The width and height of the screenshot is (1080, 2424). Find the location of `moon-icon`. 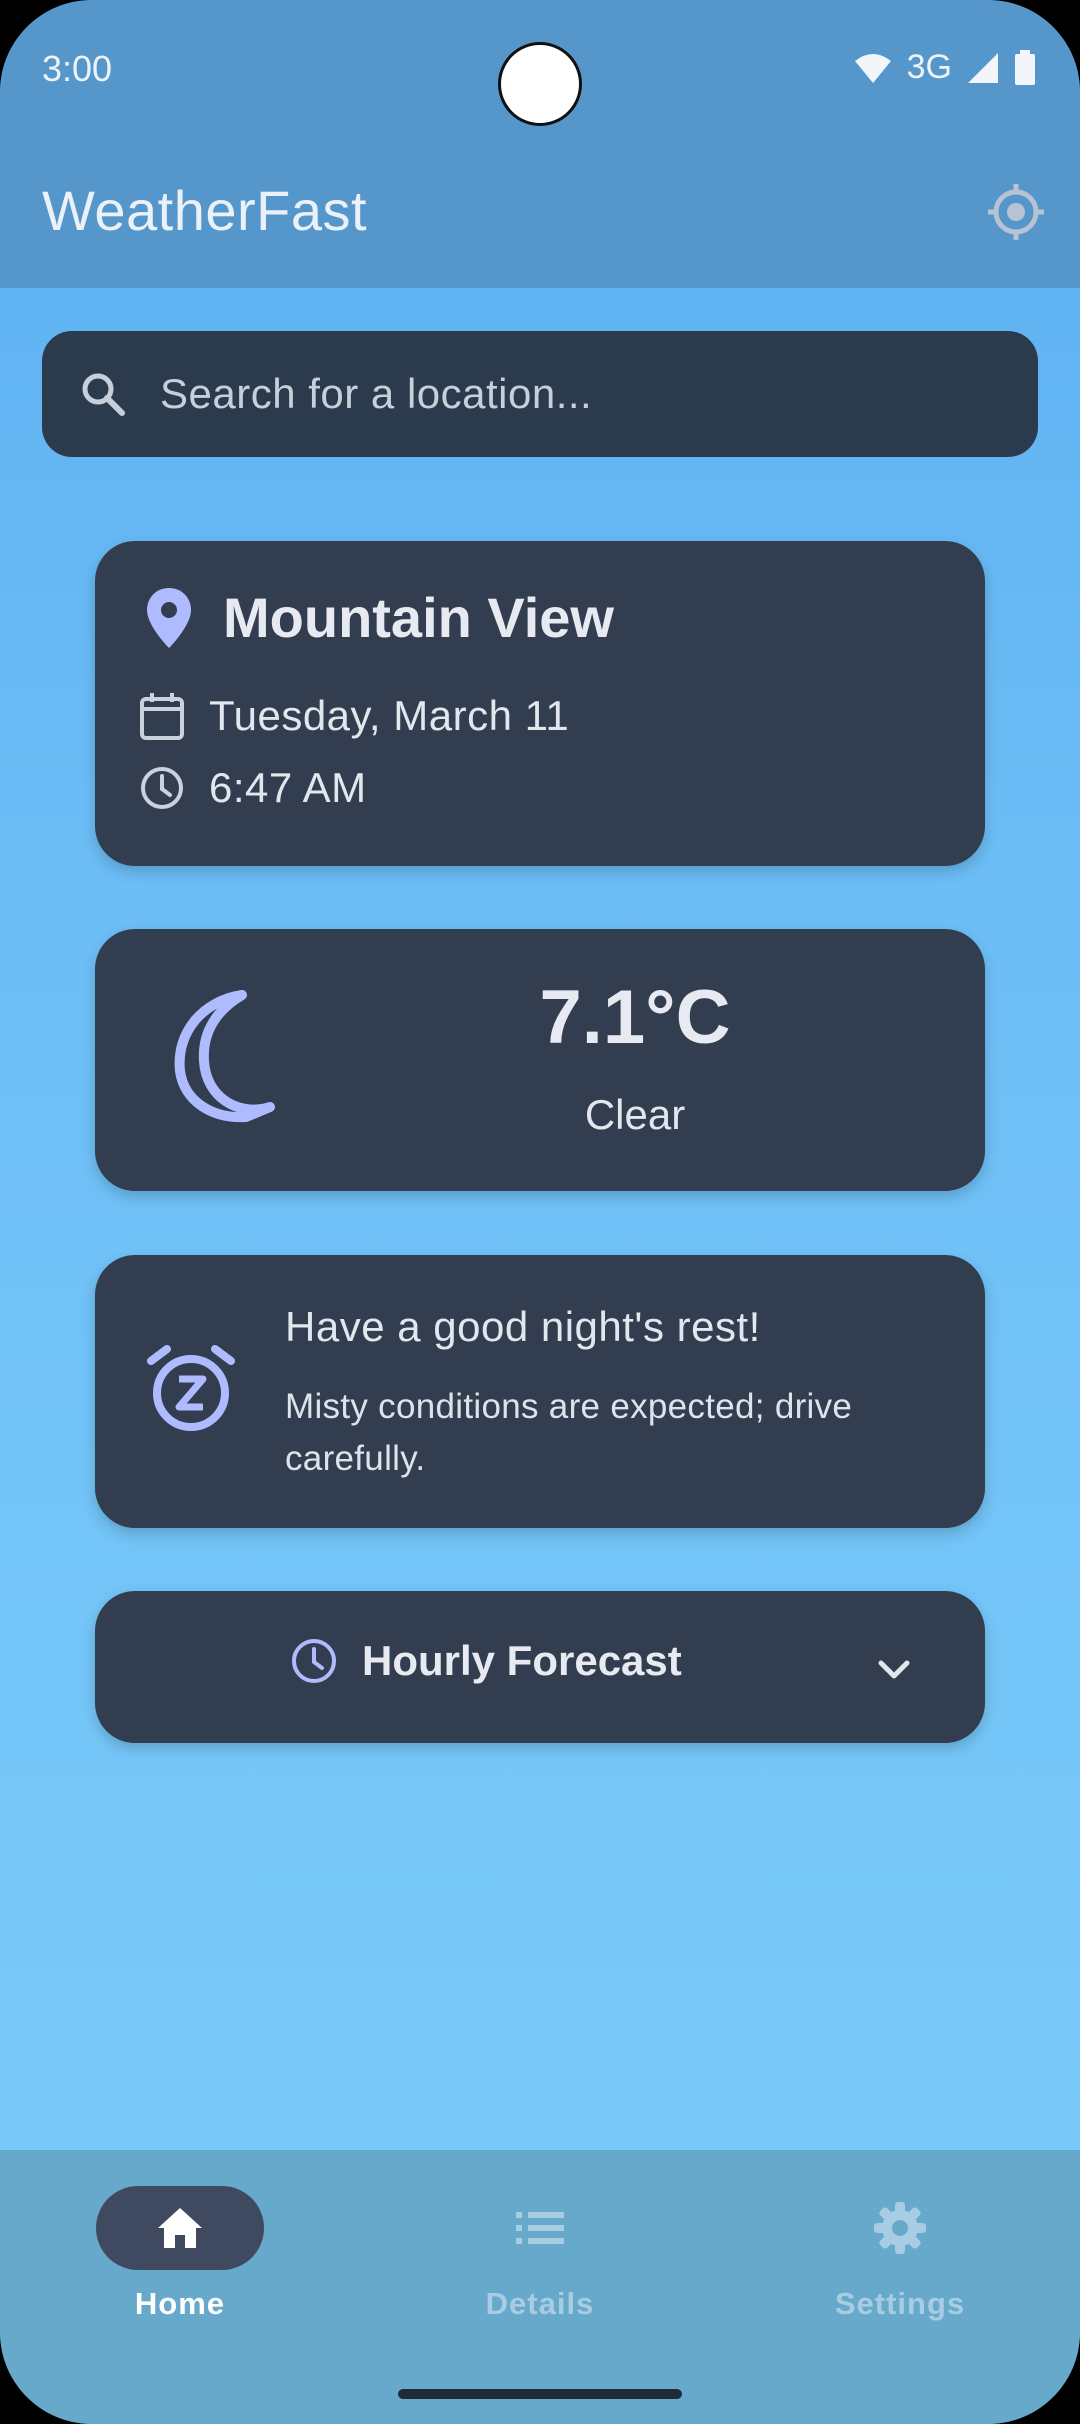

moon-icon is located at coordinates (224, 1056).